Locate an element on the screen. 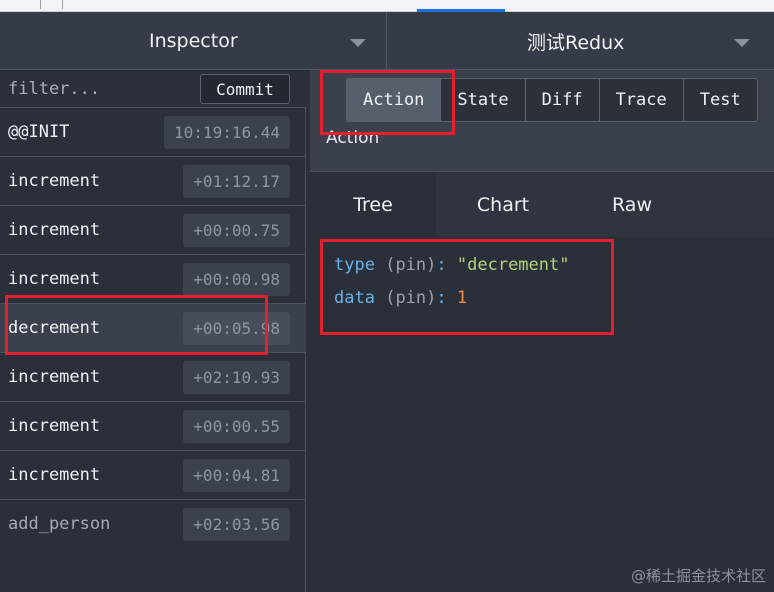  action-row-selected: decrement +00:05.98 is located at coordinates (153, 328).